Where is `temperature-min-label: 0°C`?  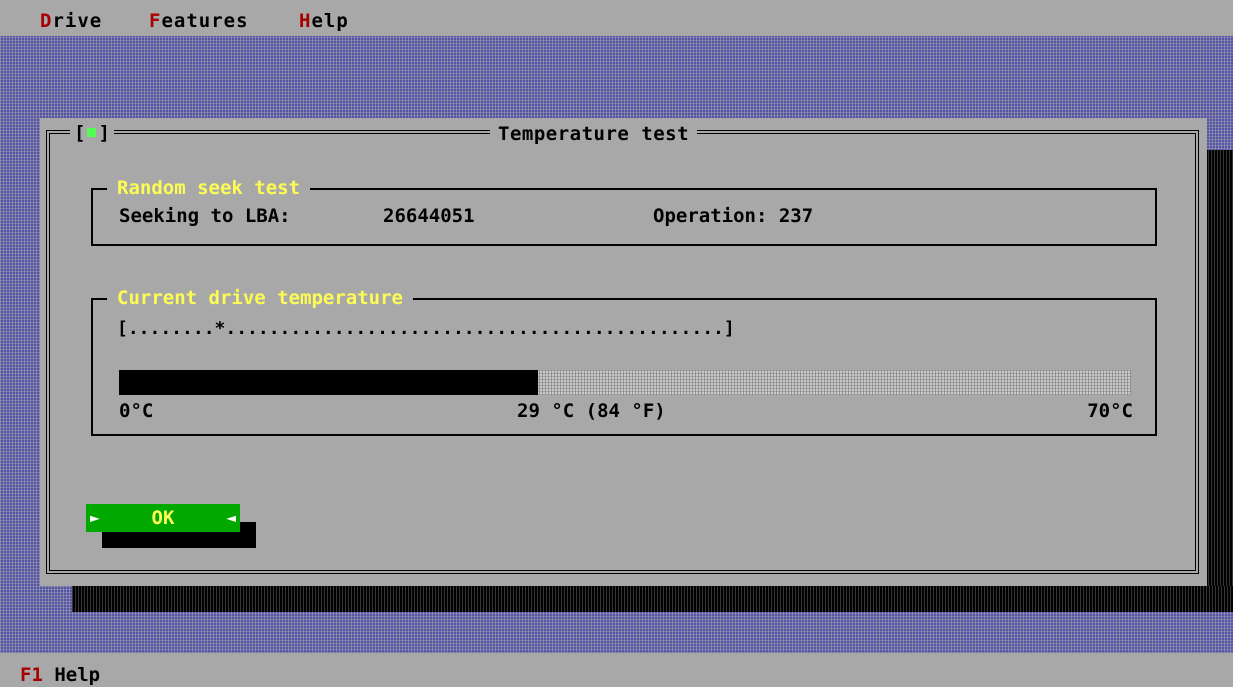
temperature-min-label: 0°C is located at coordinates (136, 411).